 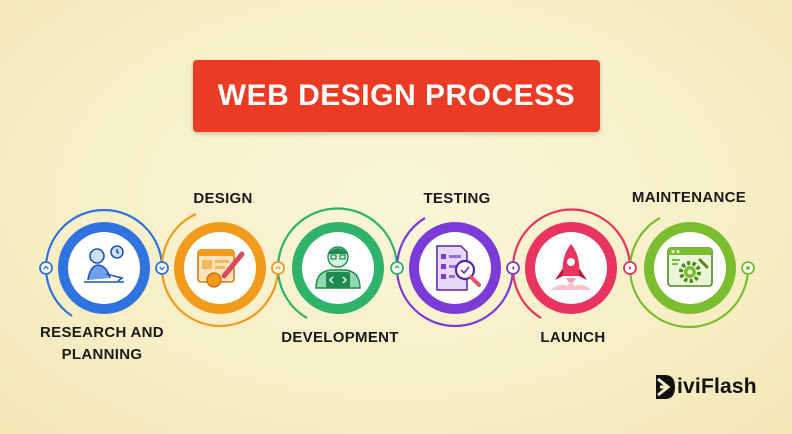 I want to click on step-circle-launch, so click(x=571, y=268).